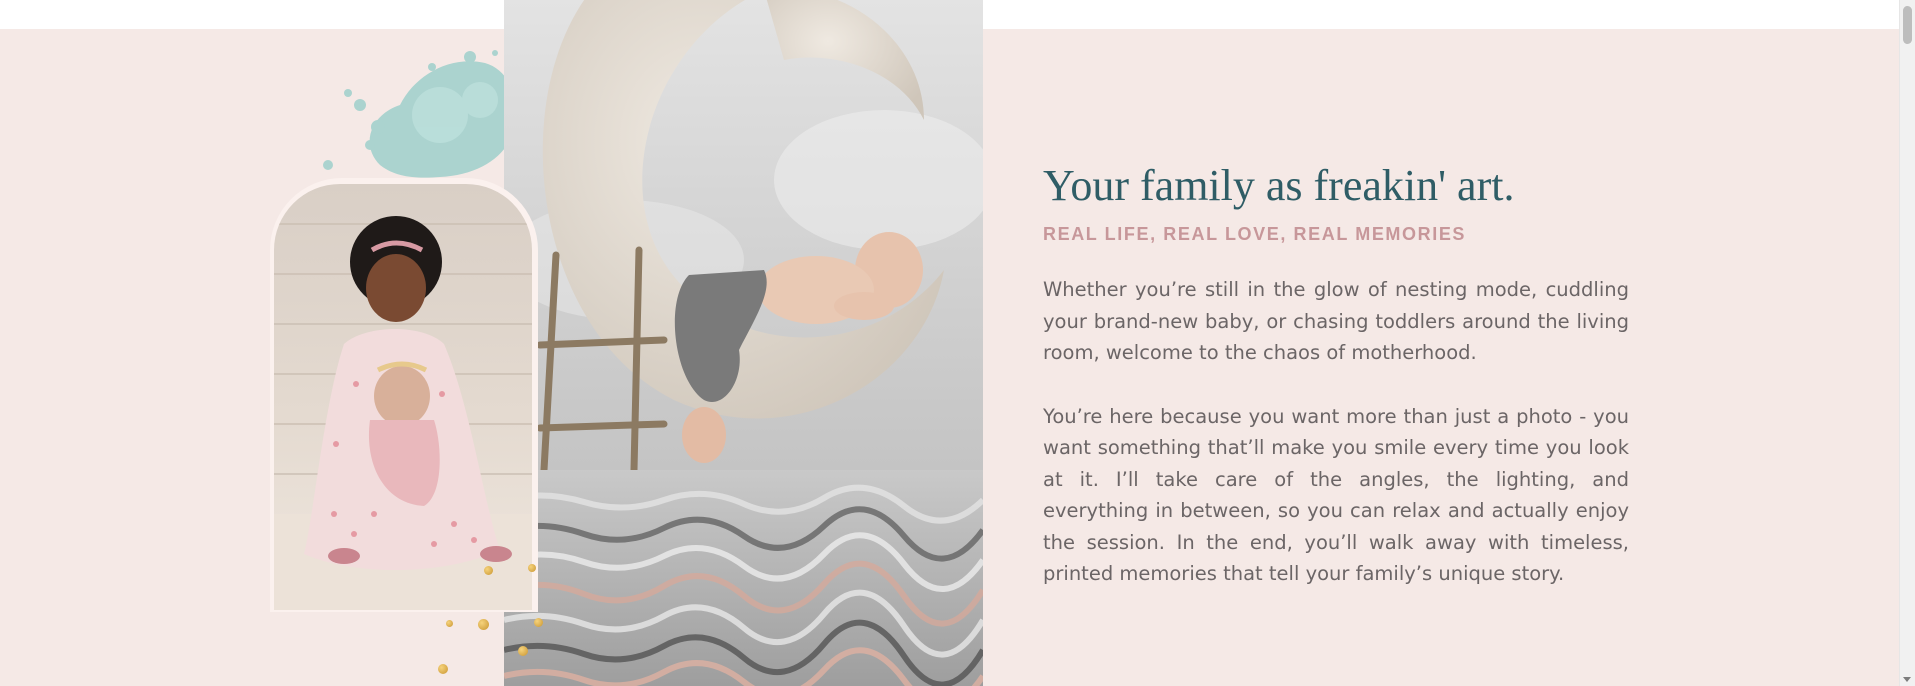 This screenshot has height=686, width=1915. What do you see at coordinates (1907, 25) in the screenshot?
I see `scrollbar-thumb` at bounding box center [1907, 25].